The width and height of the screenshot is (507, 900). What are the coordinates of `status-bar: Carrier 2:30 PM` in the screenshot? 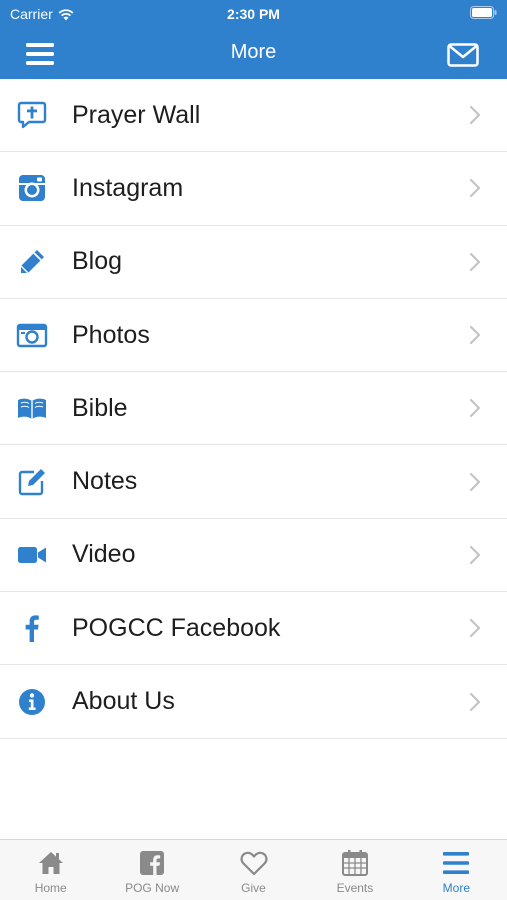 It's located at (253, 14).